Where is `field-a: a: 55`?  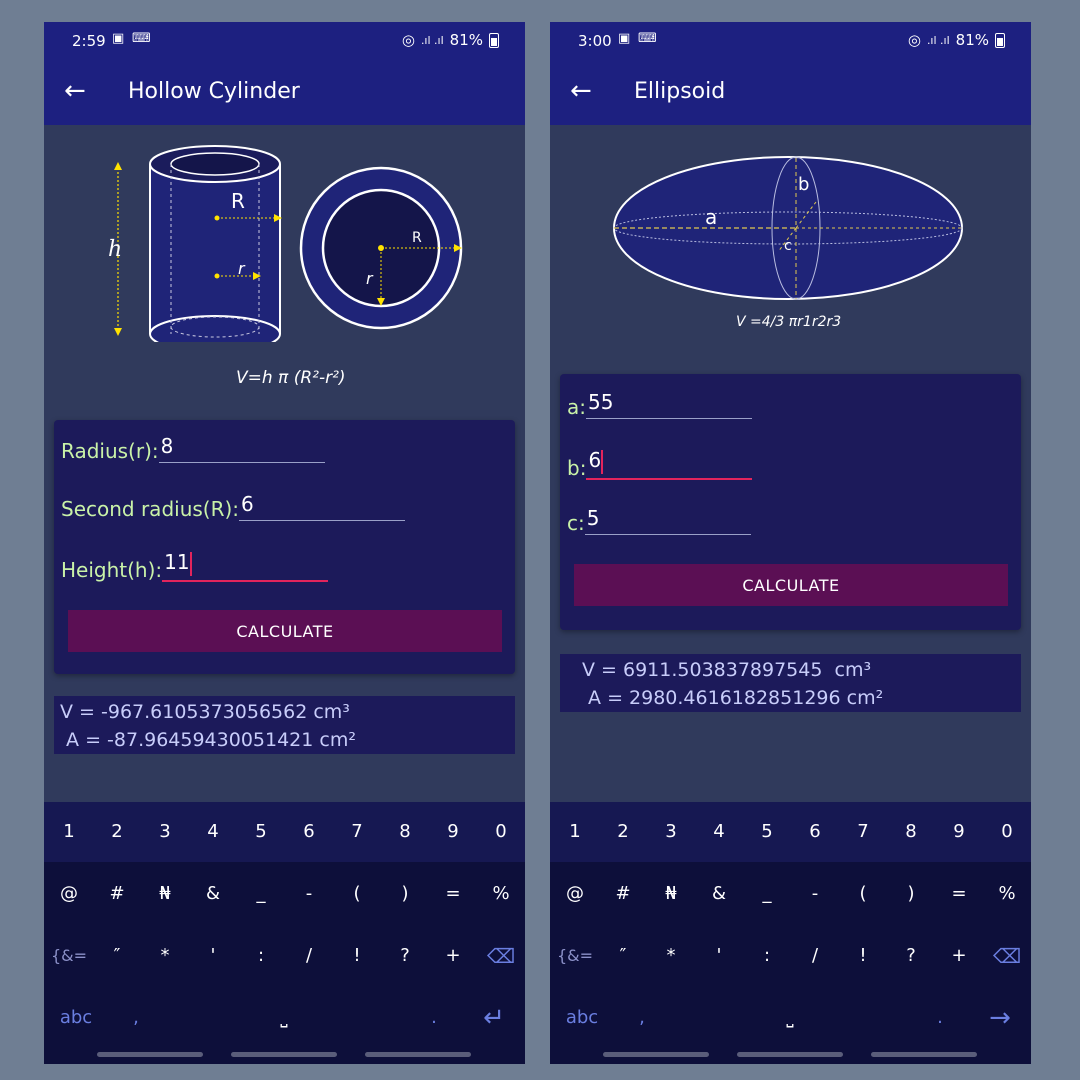 field-a: a: 55 is located at coordinates (659, 404).